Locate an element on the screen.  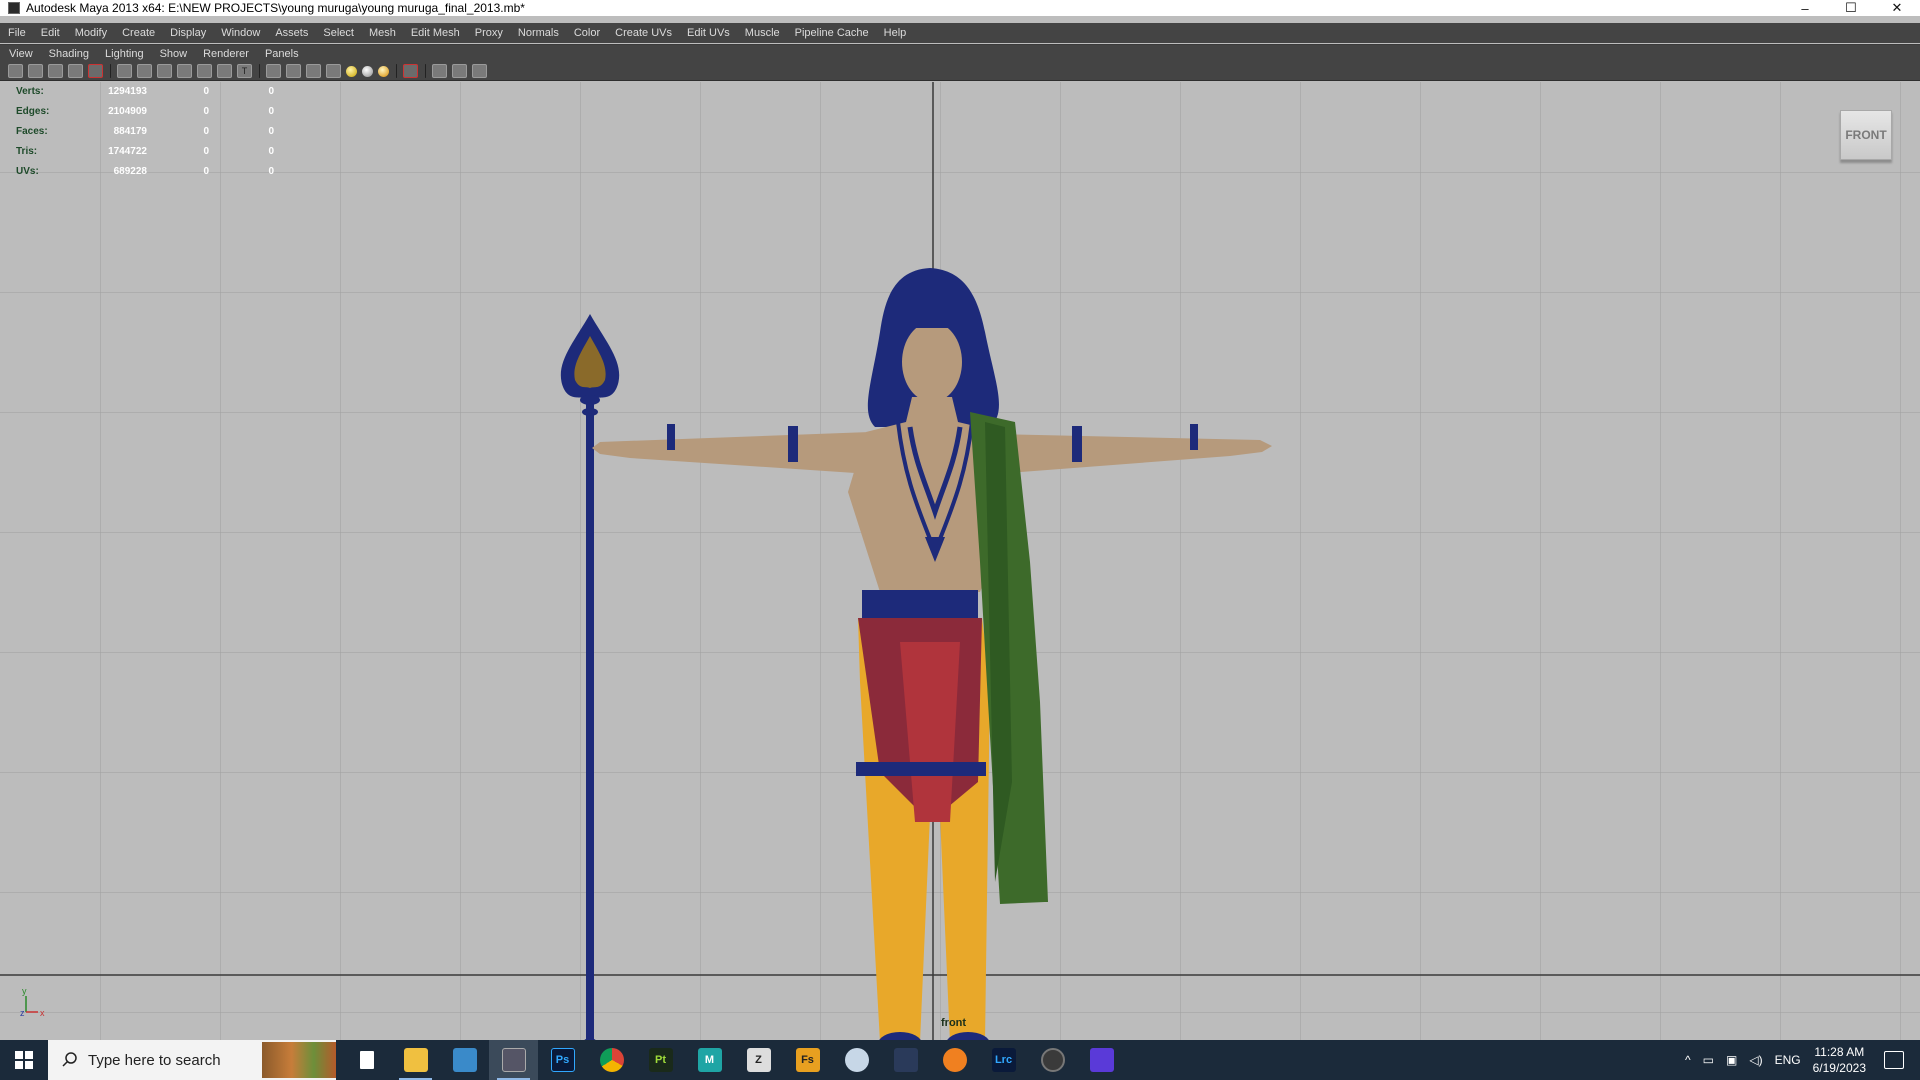
hud-label: Faces: is located at coordinates (32, 131).